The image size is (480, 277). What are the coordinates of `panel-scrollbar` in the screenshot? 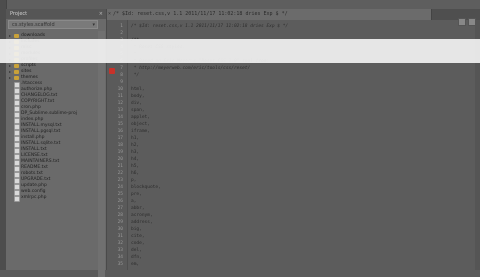 It's located at (101, 154).